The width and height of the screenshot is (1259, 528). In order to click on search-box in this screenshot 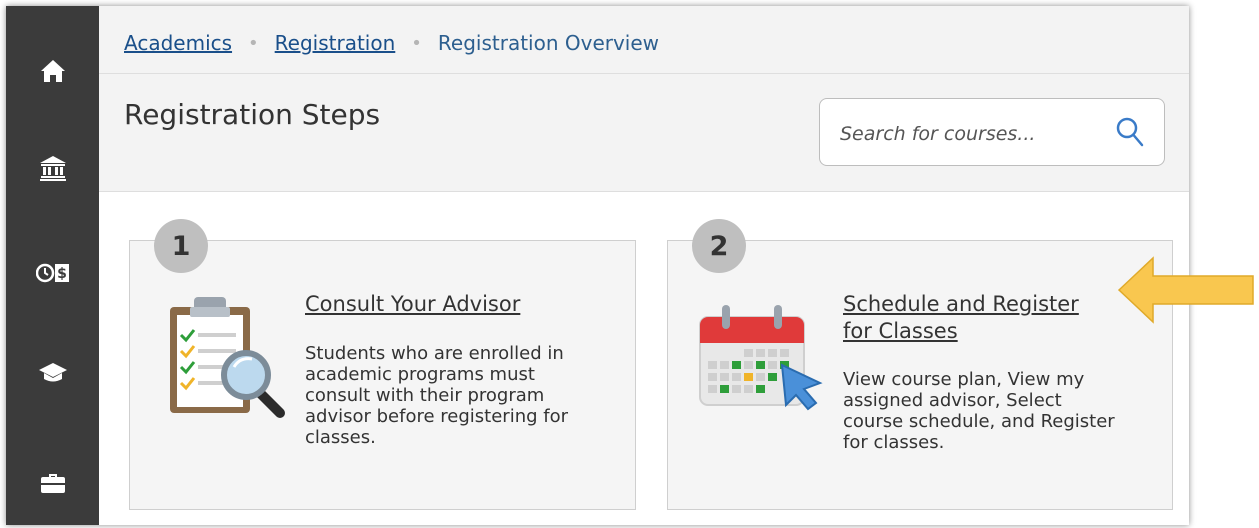, I will do `click(992, 132)`.